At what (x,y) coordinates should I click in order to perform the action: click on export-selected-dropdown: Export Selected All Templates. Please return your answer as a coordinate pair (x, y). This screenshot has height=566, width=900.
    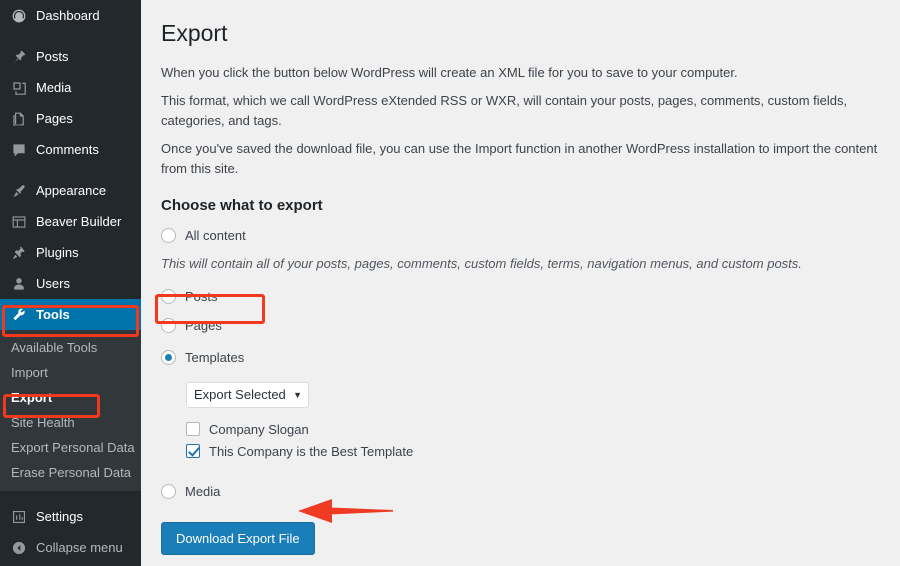
    Looking at the image, I should click on (247, 394).